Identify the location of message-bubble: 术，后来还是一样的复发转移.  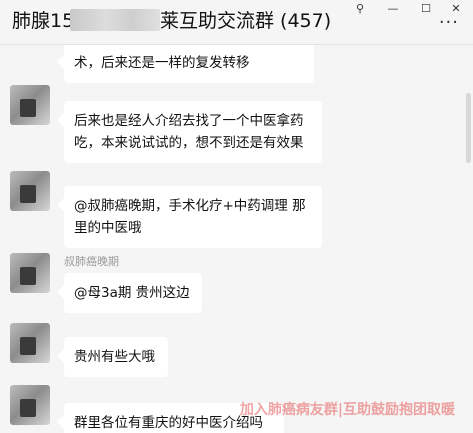
(189, 64).